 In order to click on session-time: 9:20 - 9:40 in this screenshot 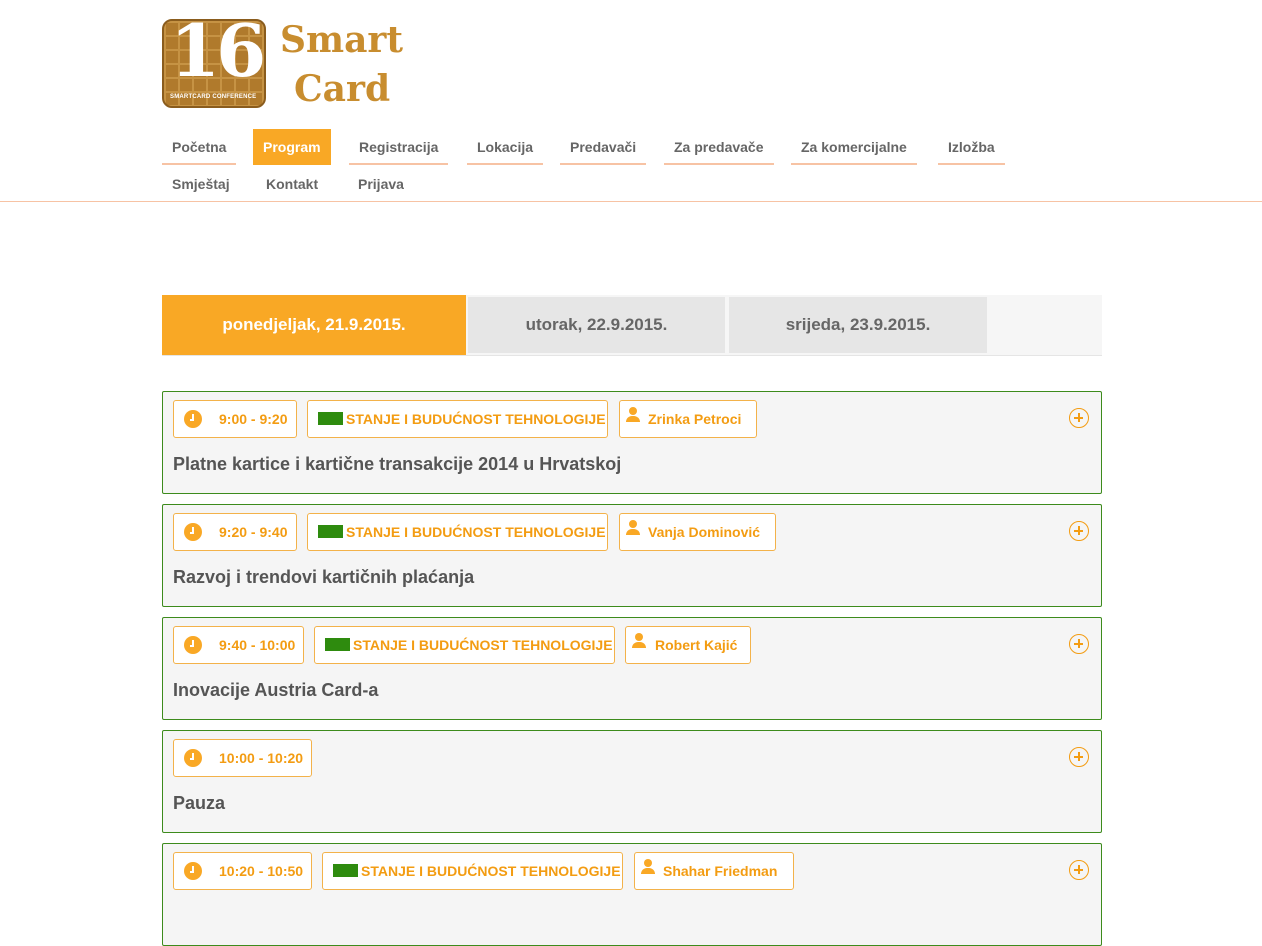, I will do `click(253, 532)`.